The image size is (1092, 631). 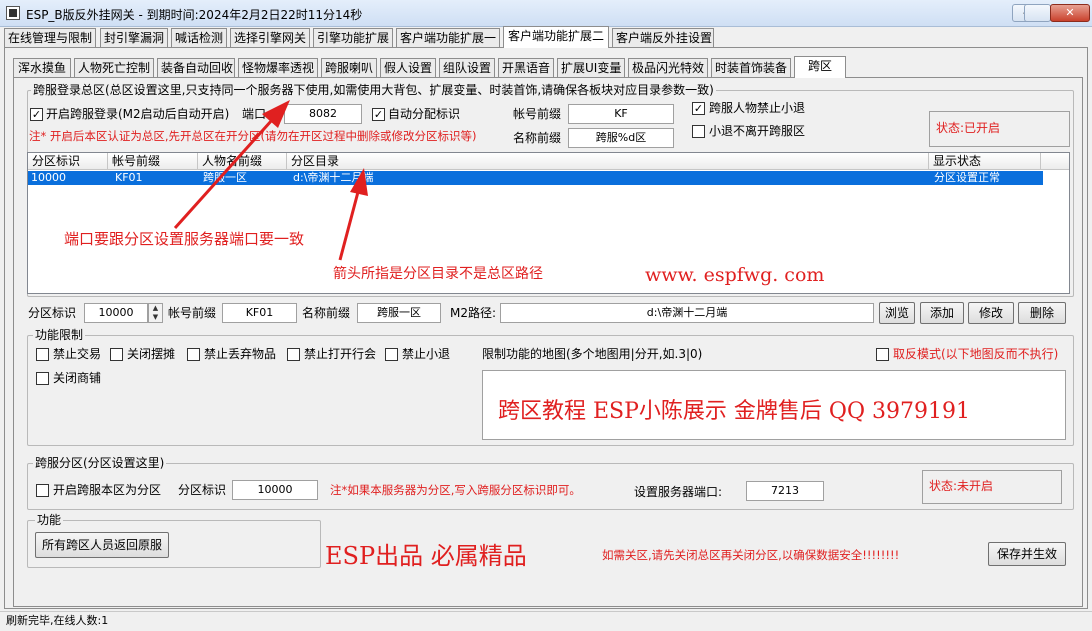 I want to click on website-watermark: www. espfwg. com, so click(x=735, y=275).